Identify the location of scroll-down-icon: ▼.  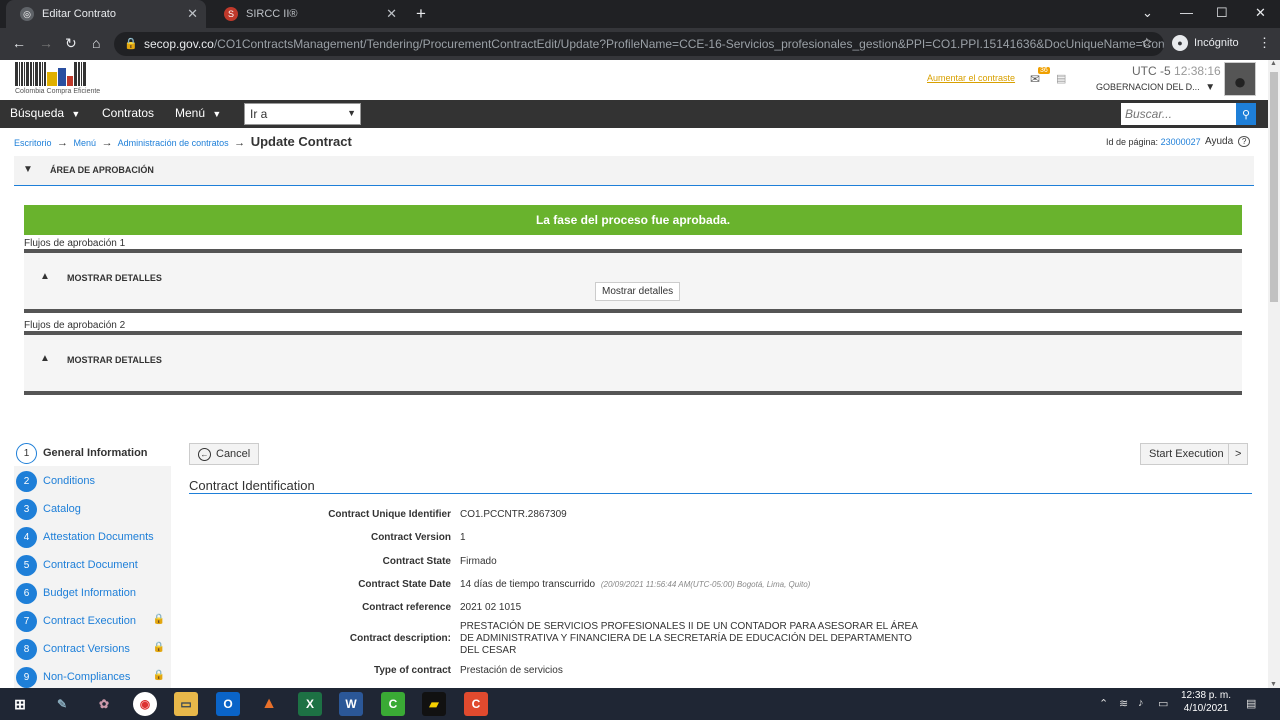
(1273, 684).